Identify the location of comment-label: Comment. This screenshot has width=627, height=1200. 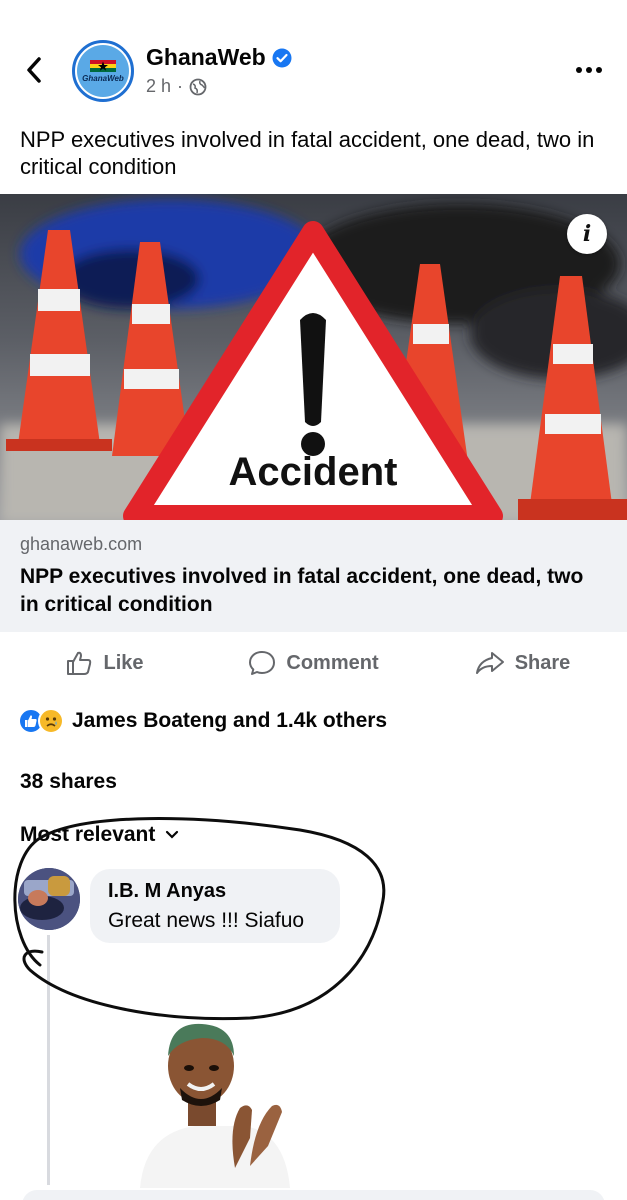
(332, 662).